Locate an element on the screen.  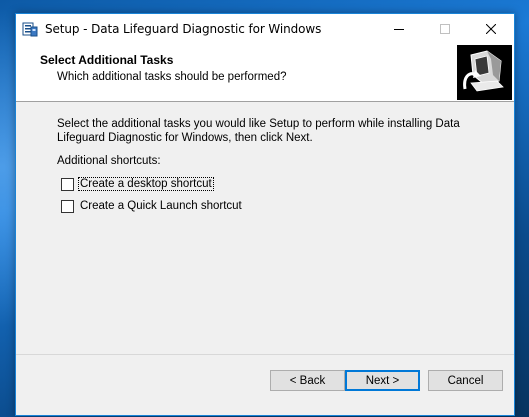
footer-divider is located at coordinates (265, 354).